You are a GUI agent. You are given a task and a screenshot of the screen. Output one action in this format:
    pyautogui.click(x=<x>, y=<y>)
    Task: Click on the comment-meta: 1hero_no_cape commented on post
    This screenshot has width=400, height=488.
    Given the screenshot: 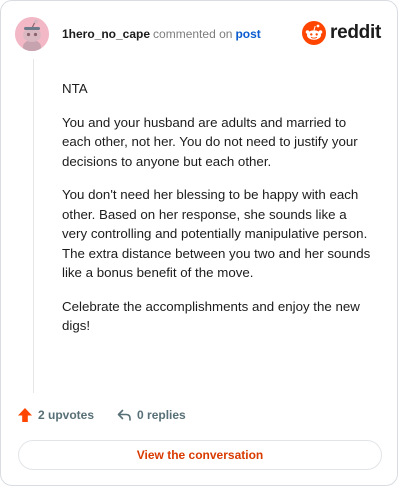 What is the action you would take?
    pyautogui.click(x=161, y=34)
    